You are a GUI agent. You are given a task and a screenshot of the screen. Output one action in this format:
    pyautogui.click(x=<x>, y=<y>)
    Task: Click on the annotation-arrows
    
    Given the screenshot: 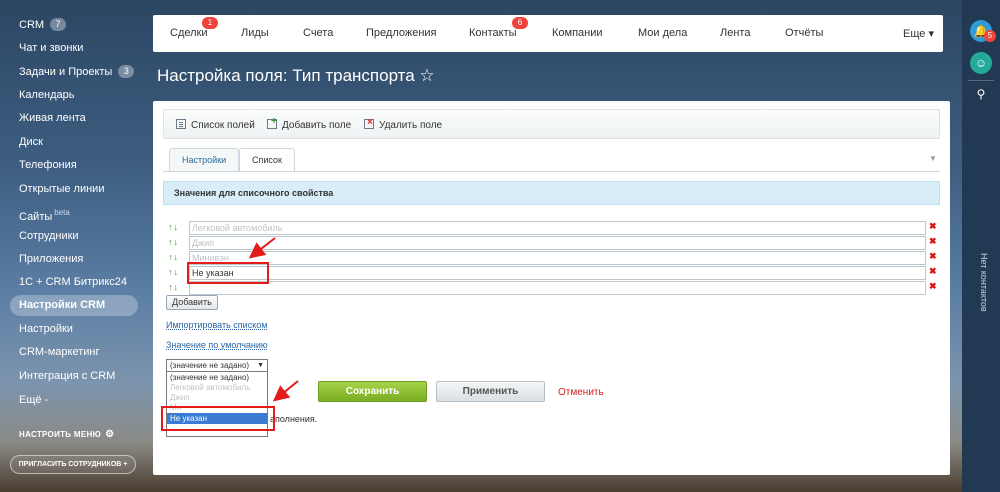 What is the action you would take?
    pyautogui.click(x=273, y=319)
    